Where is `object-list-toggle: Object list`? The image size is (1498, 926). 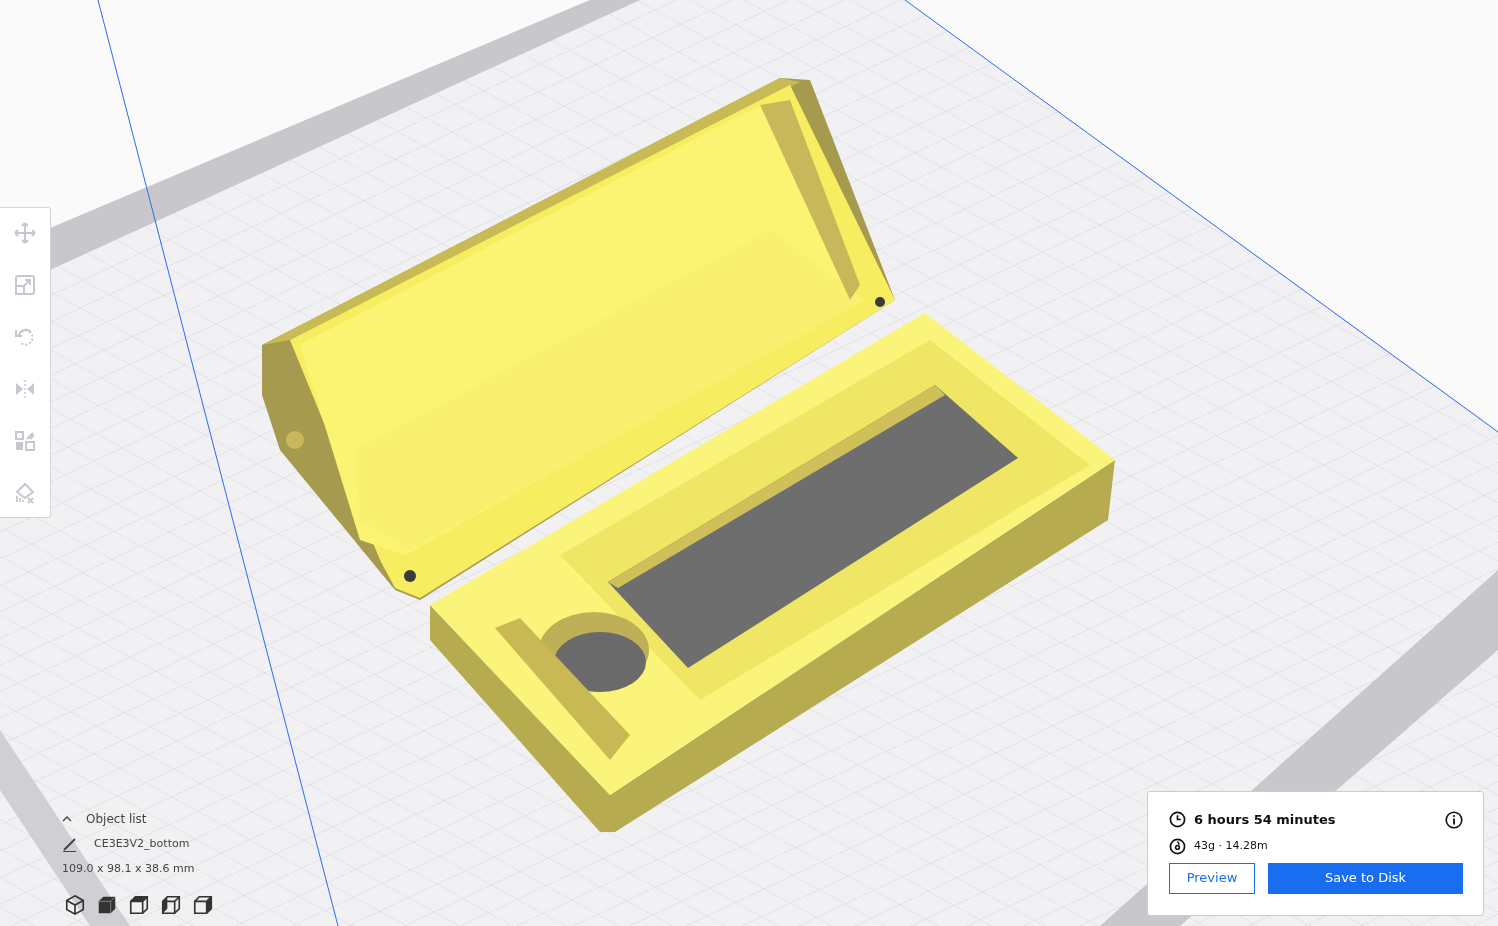 object-list-toggle: Object list is located at coordinates (104, 819).